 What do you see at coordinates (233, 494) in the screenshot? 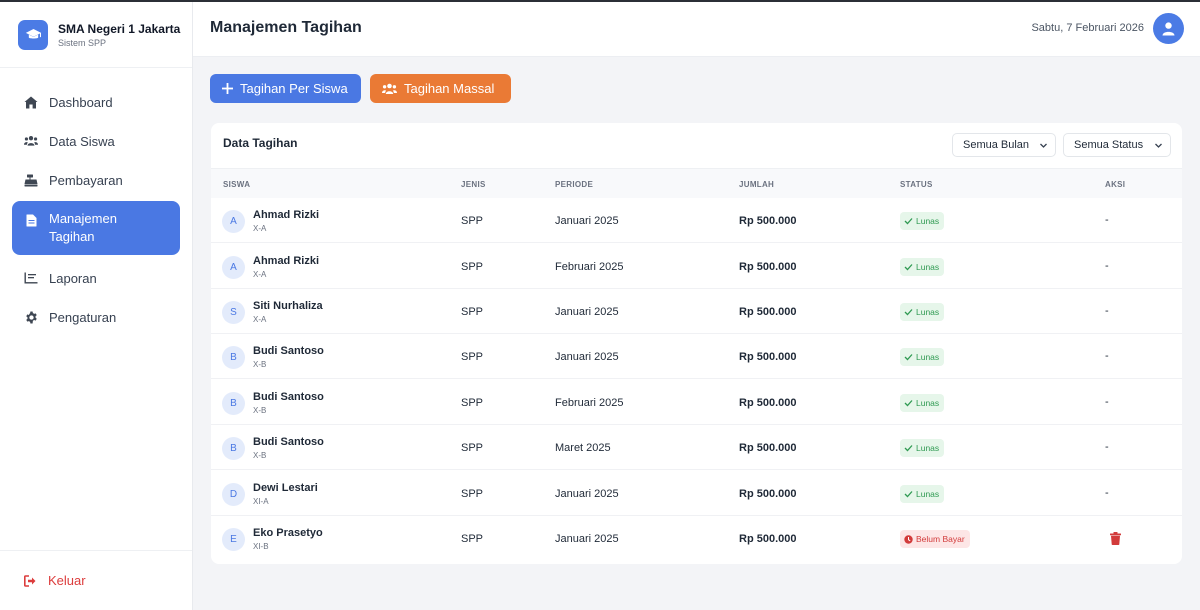
I see `student-initial-avatar: D` at bounding box center [233, 494].